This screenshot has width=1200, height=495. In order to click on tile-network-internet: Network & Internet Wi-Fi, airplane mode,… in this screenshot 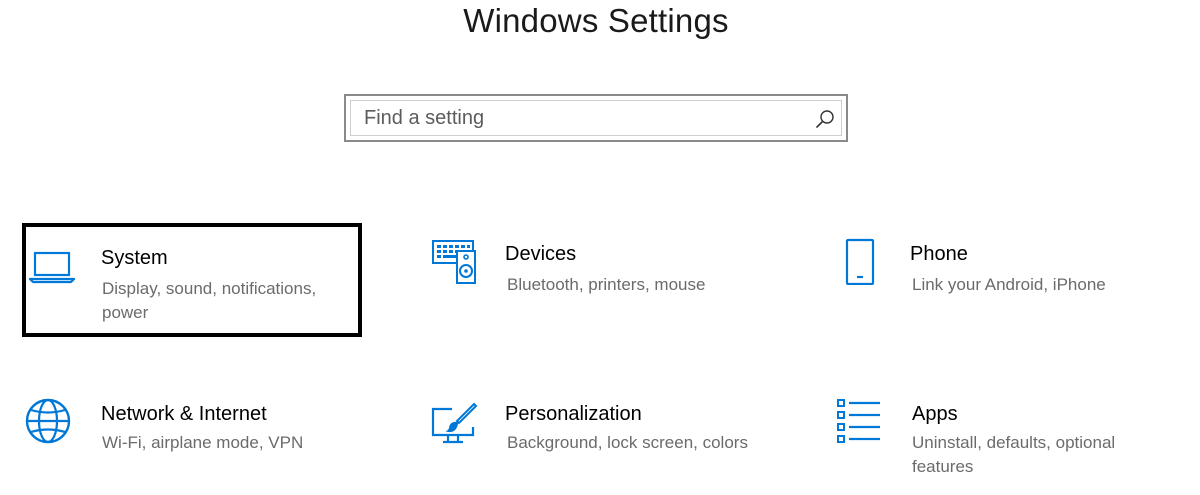, I will do `click(192, 440)`.